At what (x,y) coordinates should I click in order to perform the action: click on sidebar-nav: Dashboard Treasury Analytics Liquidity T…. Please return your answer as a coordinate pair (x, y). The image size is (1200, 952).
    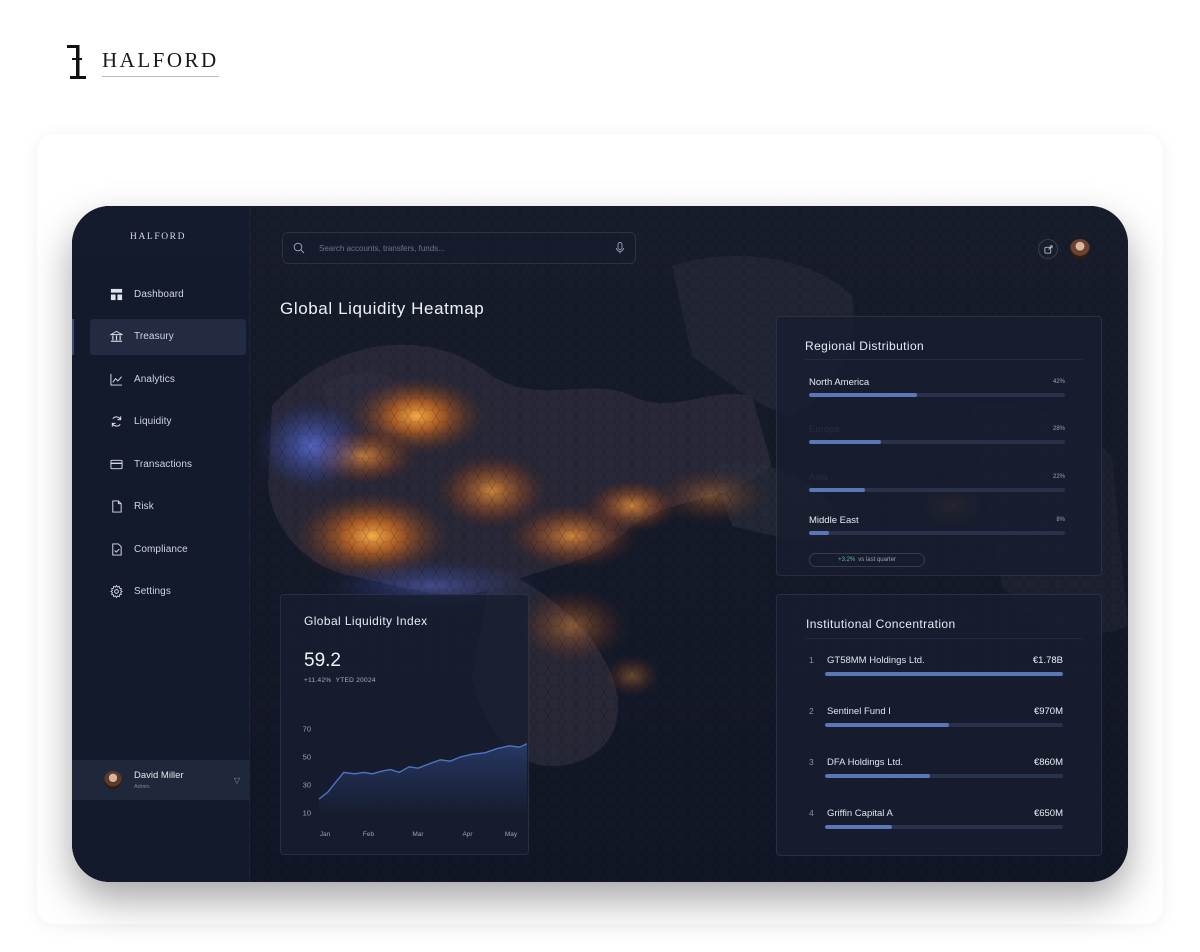
    Looking at the image, I should click on (161, 446).